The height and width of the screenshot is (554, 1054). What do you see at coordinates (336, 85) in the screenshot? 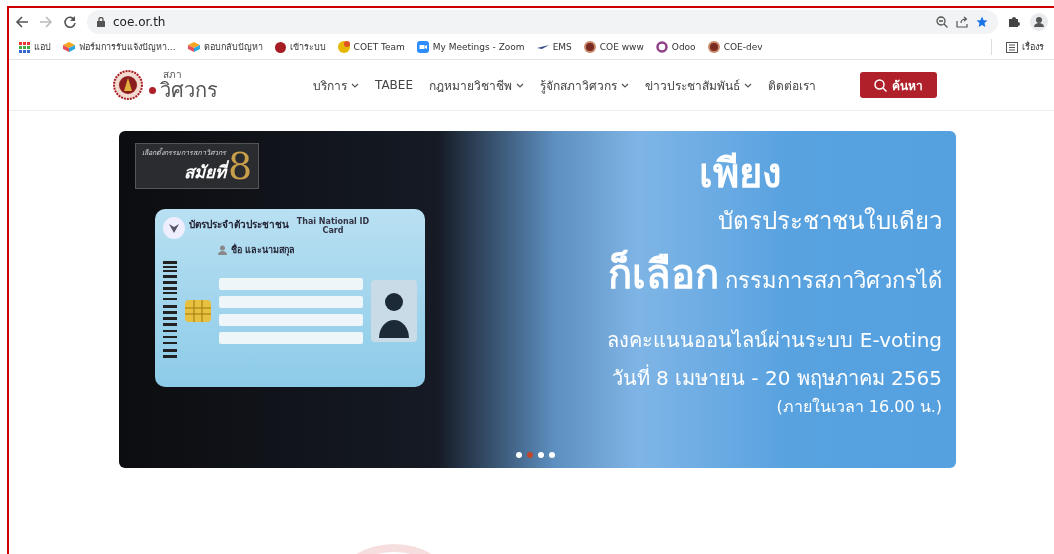
I see `nav-link: บริการ` at bounding box center [336, 85].